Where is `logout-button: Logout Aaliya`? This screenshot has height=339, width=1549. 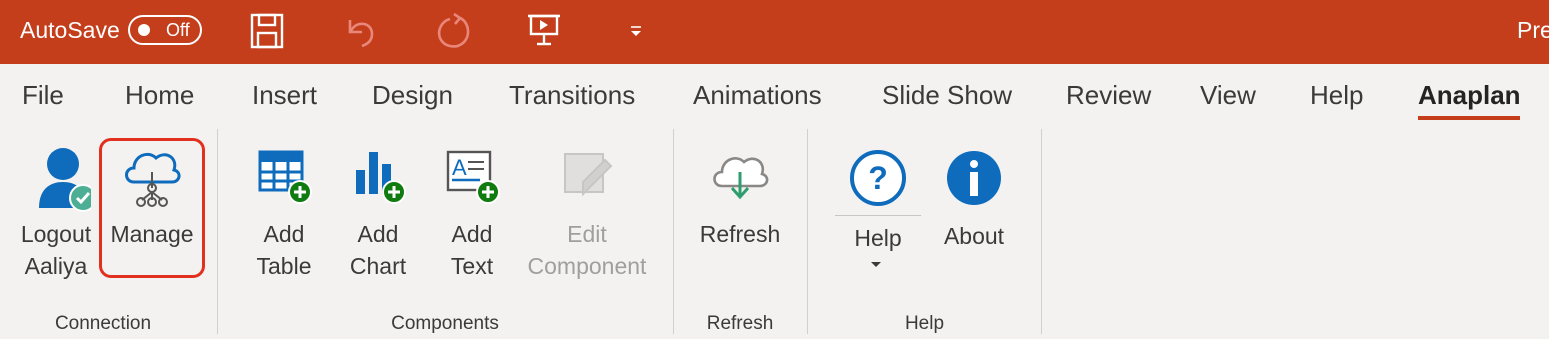
logout-button: Logout Aaliya is located at coordinates (56, 212).